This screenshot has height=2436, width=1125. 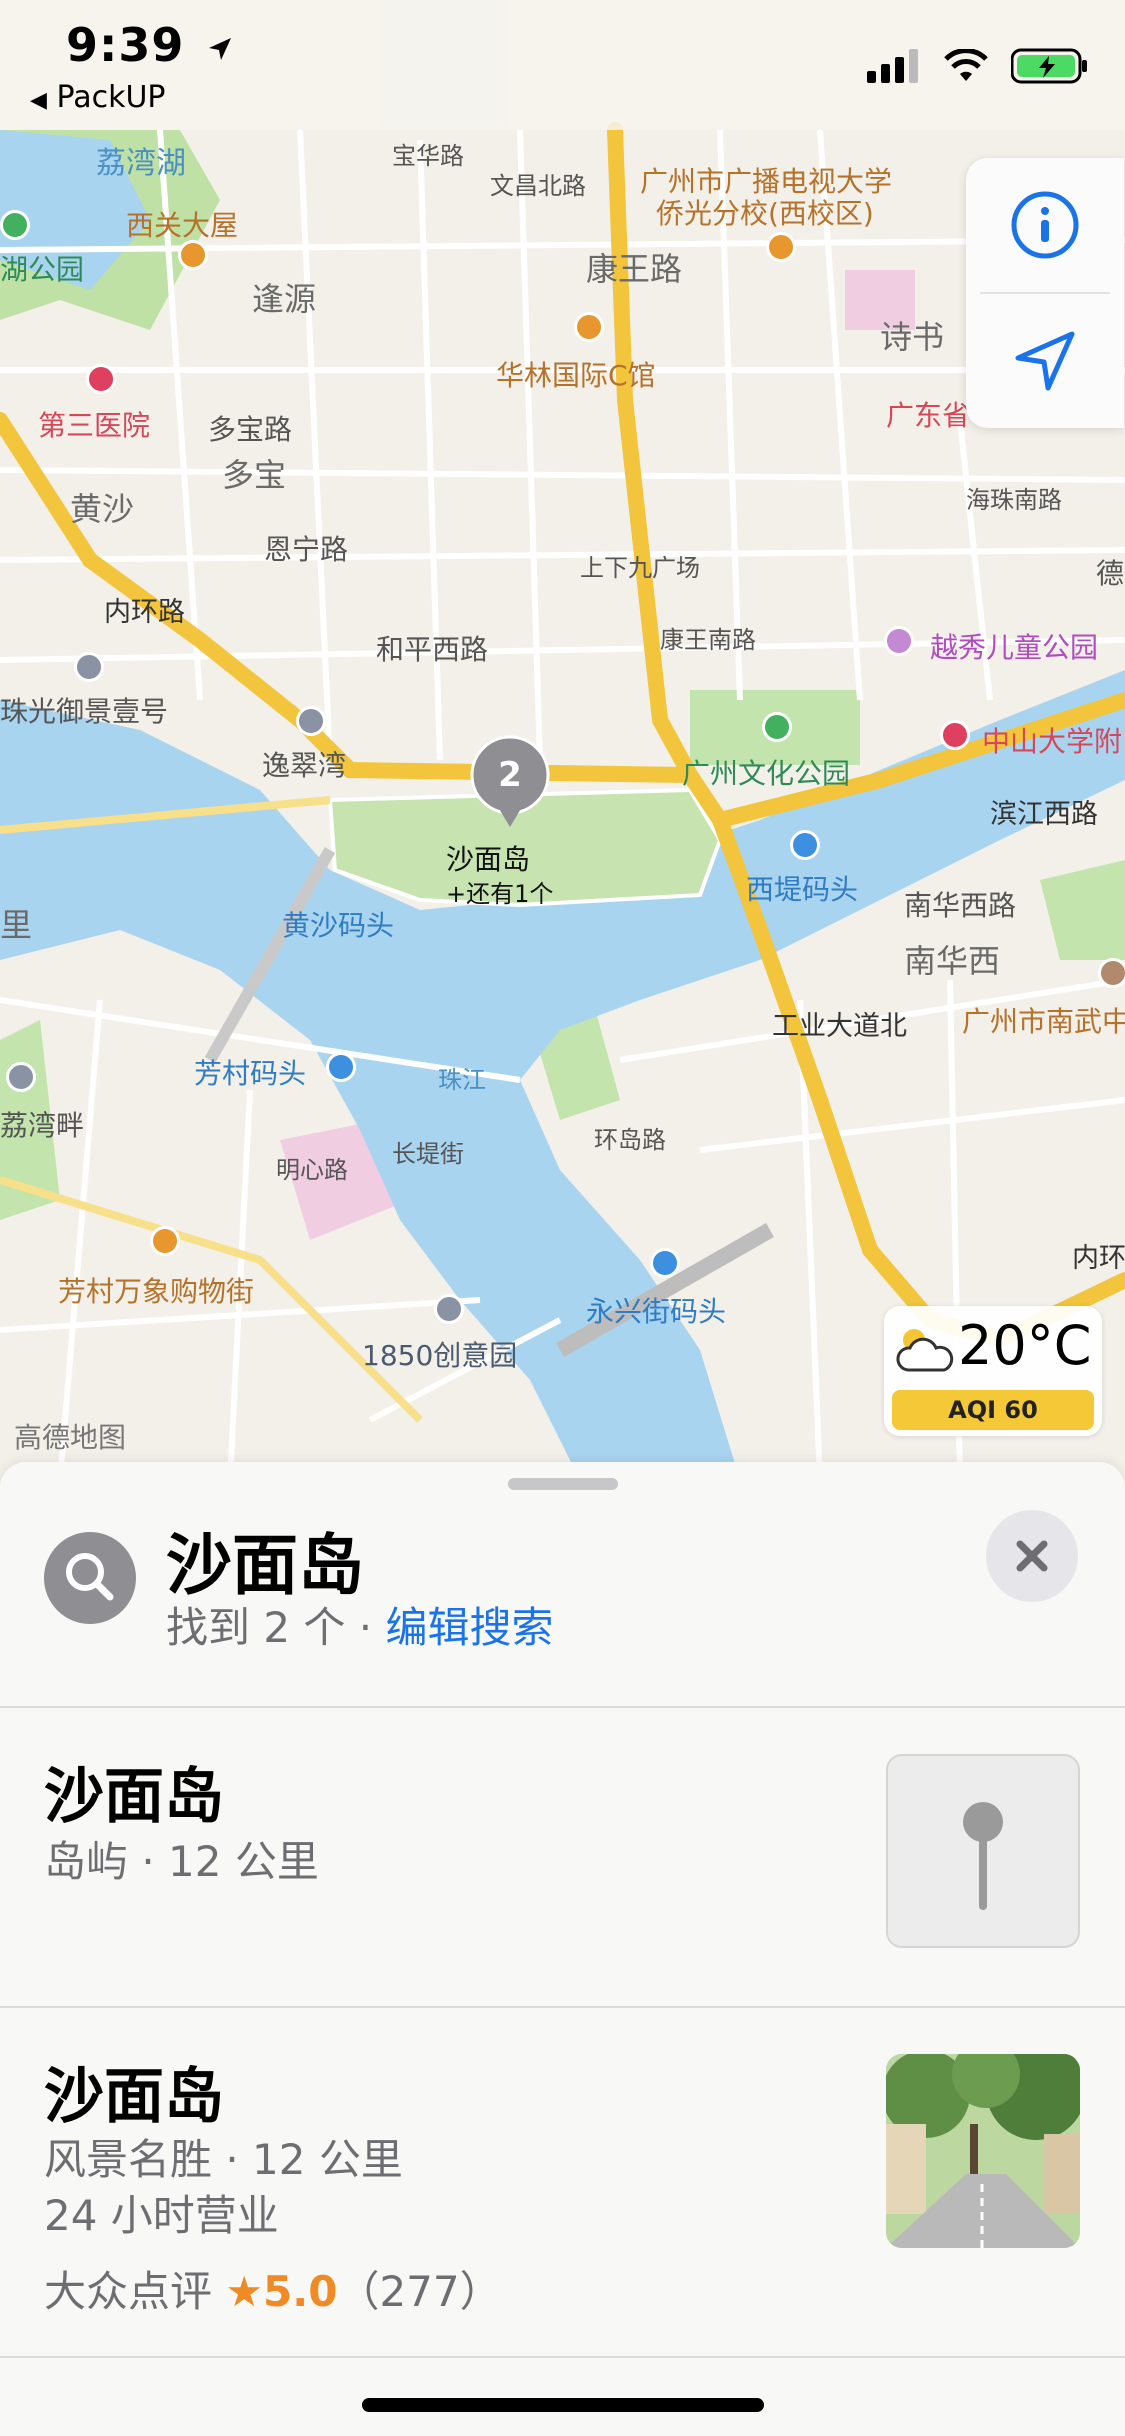 What do you see at coordinates (765, 213) in the screenshot?
I see `label-tv-university-2: 侨光分校(西校区)` at bounding box center [765, 213].